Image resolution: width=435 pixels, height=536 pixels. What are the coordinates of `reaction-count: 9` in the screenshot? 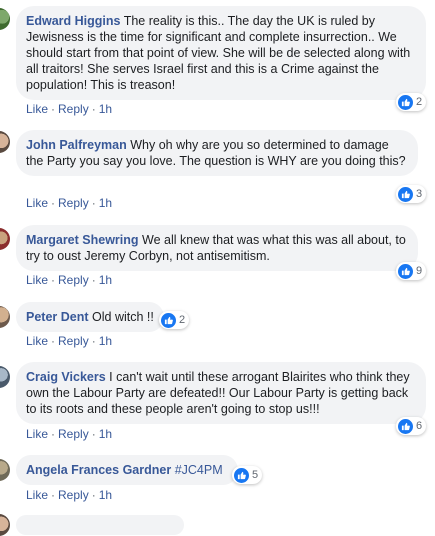 It's located at (411, 271).